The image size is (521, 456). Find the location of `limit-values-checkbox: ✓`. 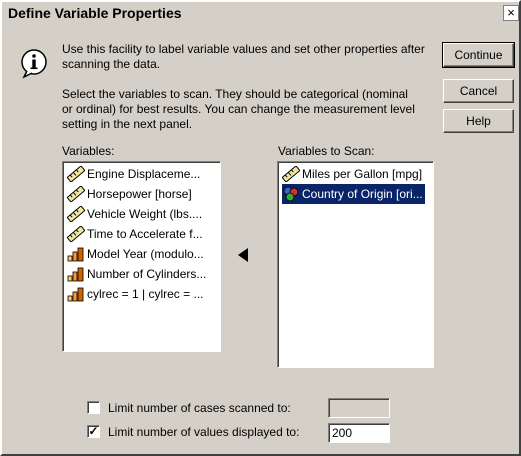

limit-values-checkbox: ✓ is located at coordinates (93, 431).